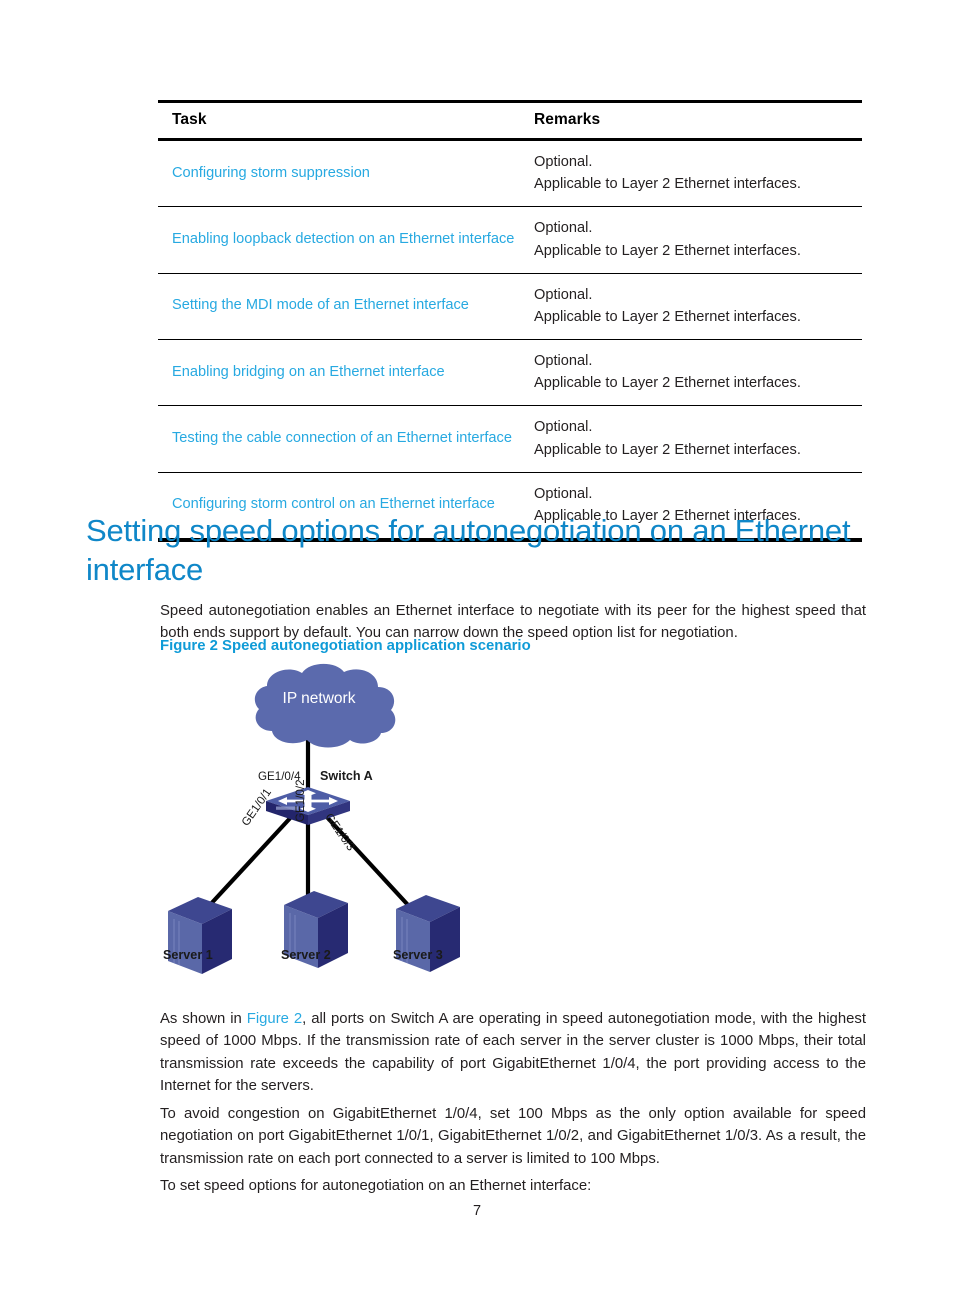 This screenshot has width=954, height=1296. I want to click on table-header-row: Task Remarks, so click(510, 120).